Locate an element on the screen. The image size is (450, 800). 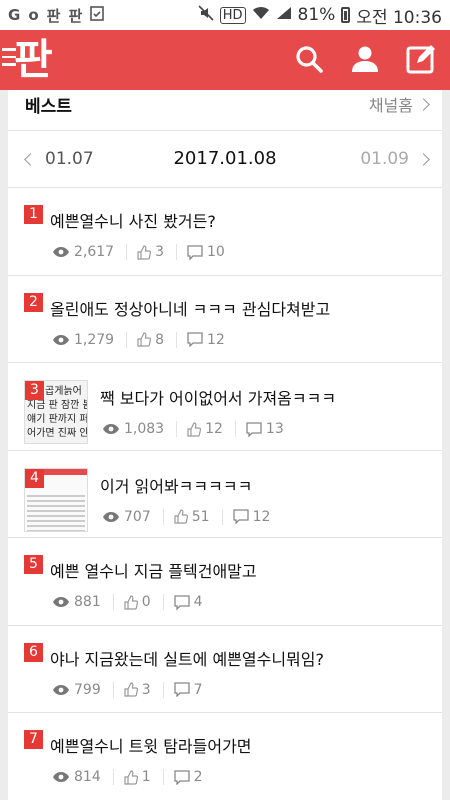
post-item: 2 올린애도 정상아니네 ㅋㅋㅋ 관심다쳐받고 1,279 8 12 is located at coordinates (225, 319).